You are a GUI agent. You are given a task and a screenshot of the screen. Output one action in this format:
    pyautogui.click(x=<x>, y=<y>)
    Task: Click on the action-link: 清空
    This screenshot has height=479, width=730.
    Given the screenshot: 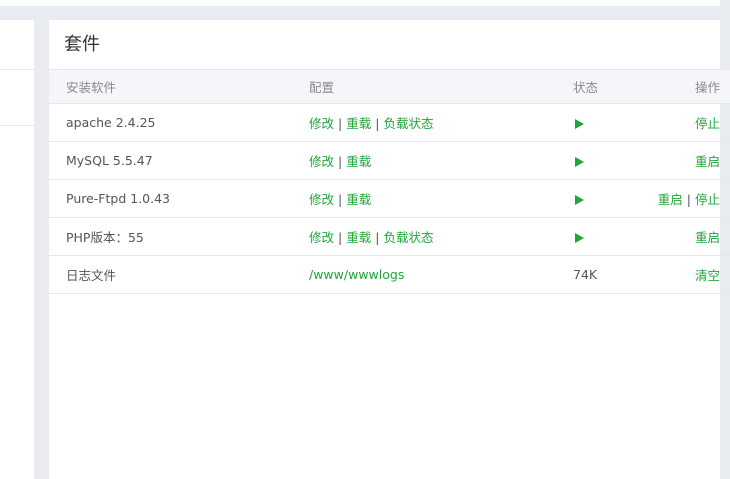 What is the action you would take?
    pyautogui.click(x=707, y=275)
    